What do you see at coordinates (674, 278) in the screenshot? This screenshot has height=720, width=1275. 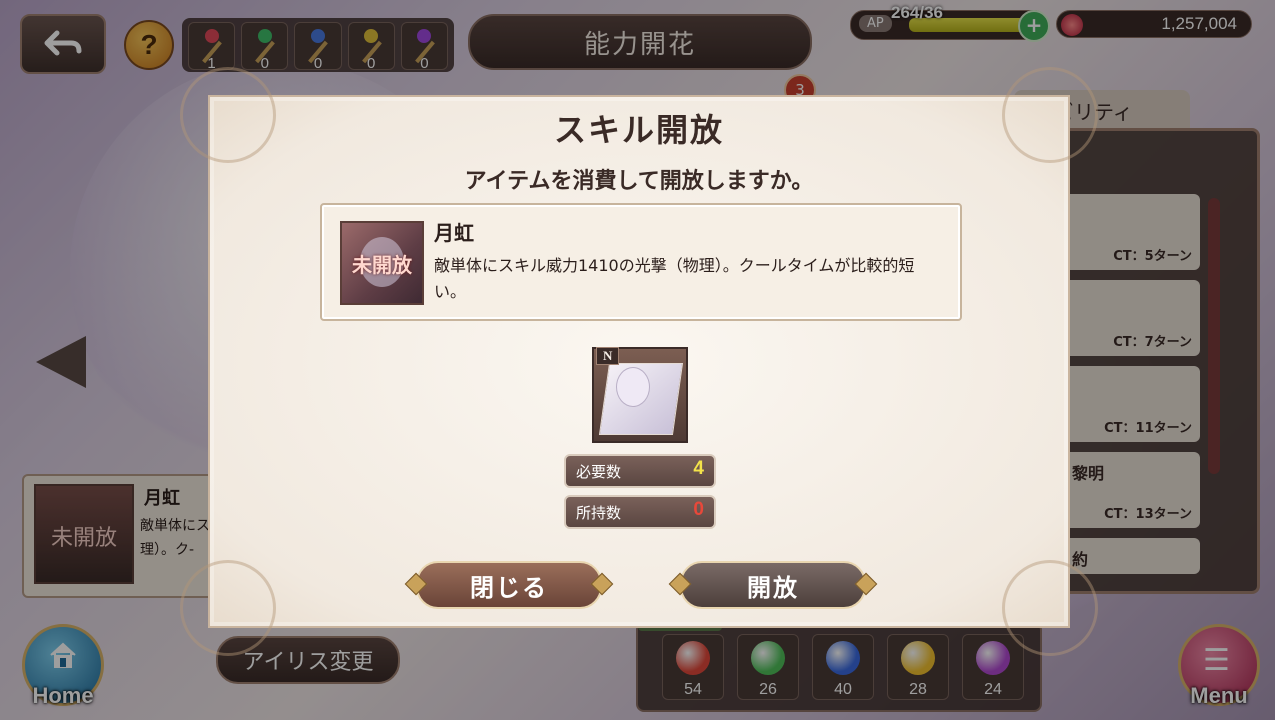 I see `skill-description: 敵単体にスキル威力1410の光撃（物理）。クールタイムが比較的短い。` at bounding box center [674, 278].